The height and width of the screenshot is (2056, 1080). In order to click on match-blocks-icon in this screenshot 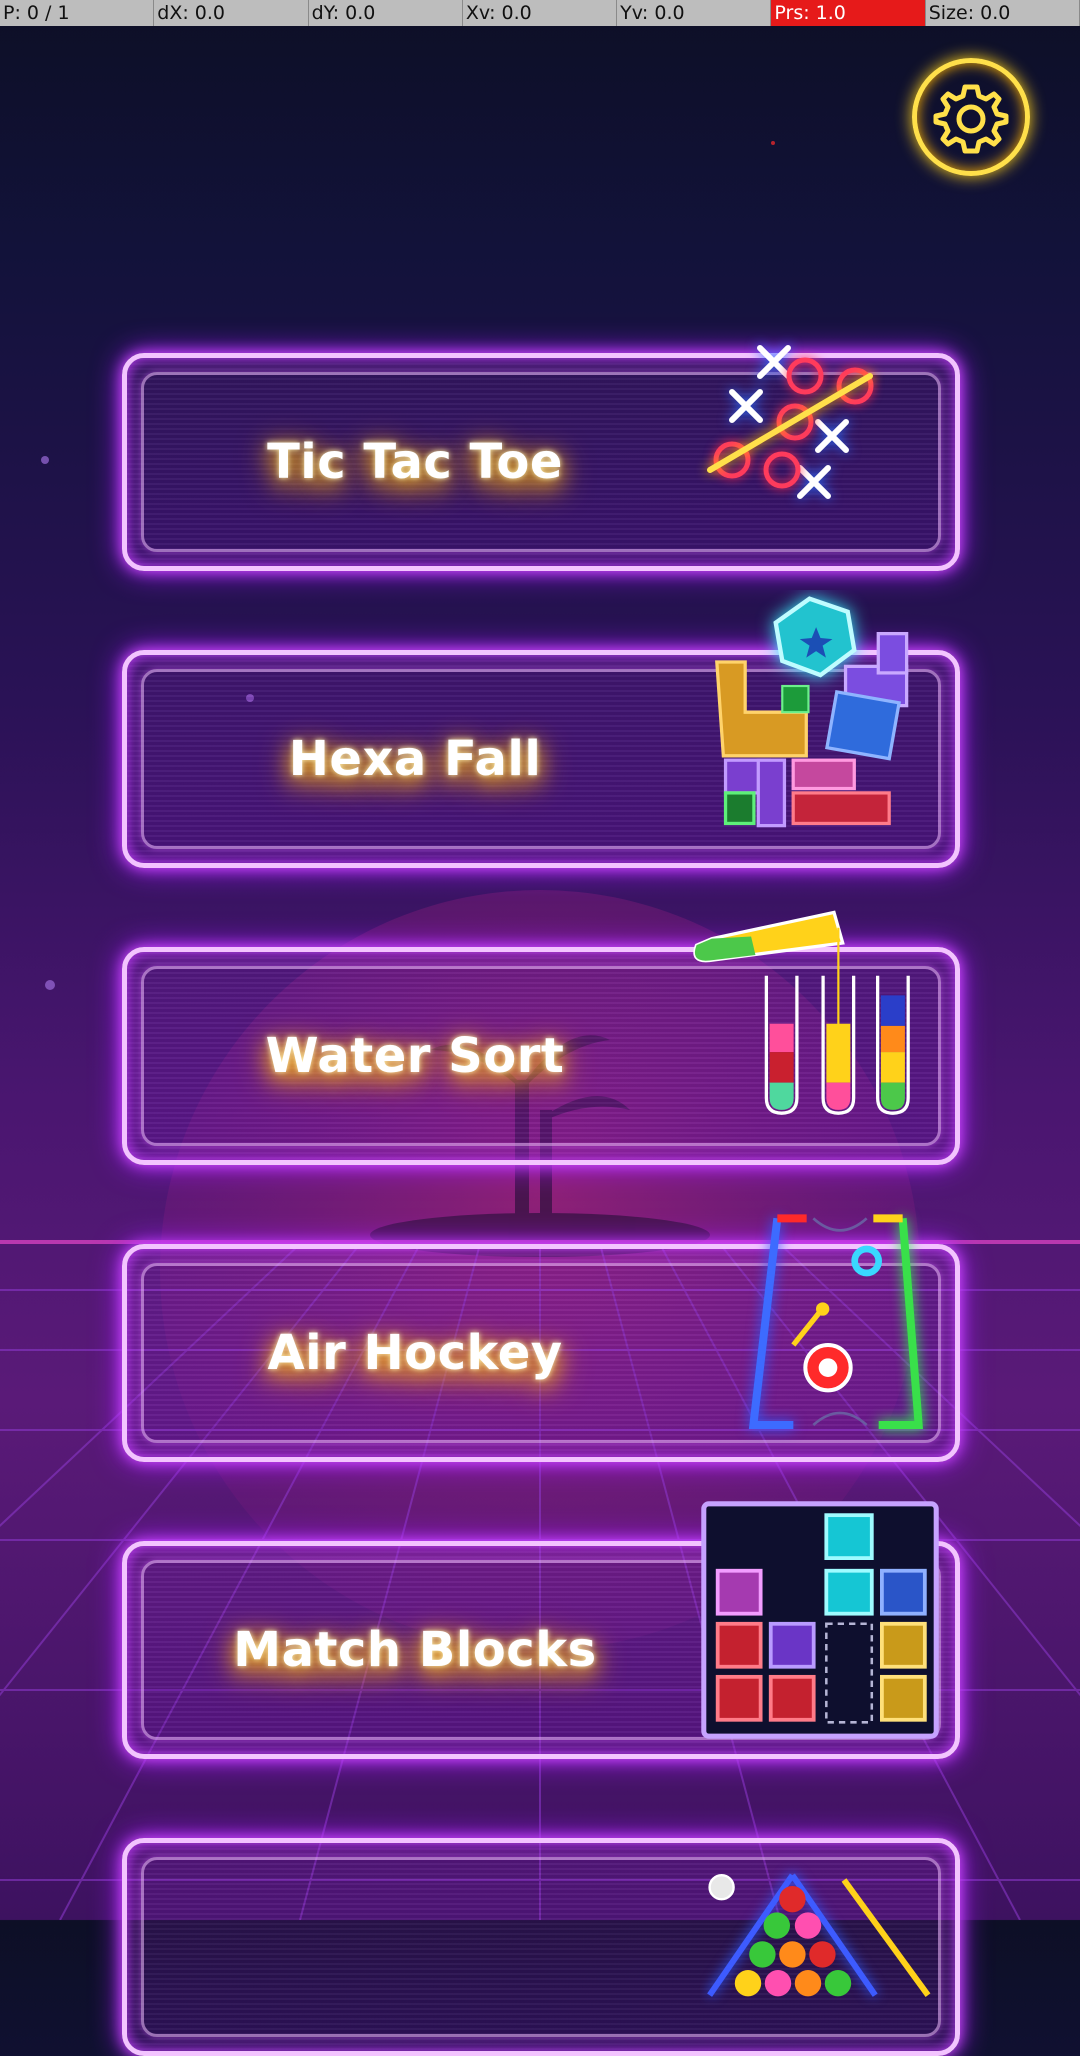, I will do `click(820, 1620)`.